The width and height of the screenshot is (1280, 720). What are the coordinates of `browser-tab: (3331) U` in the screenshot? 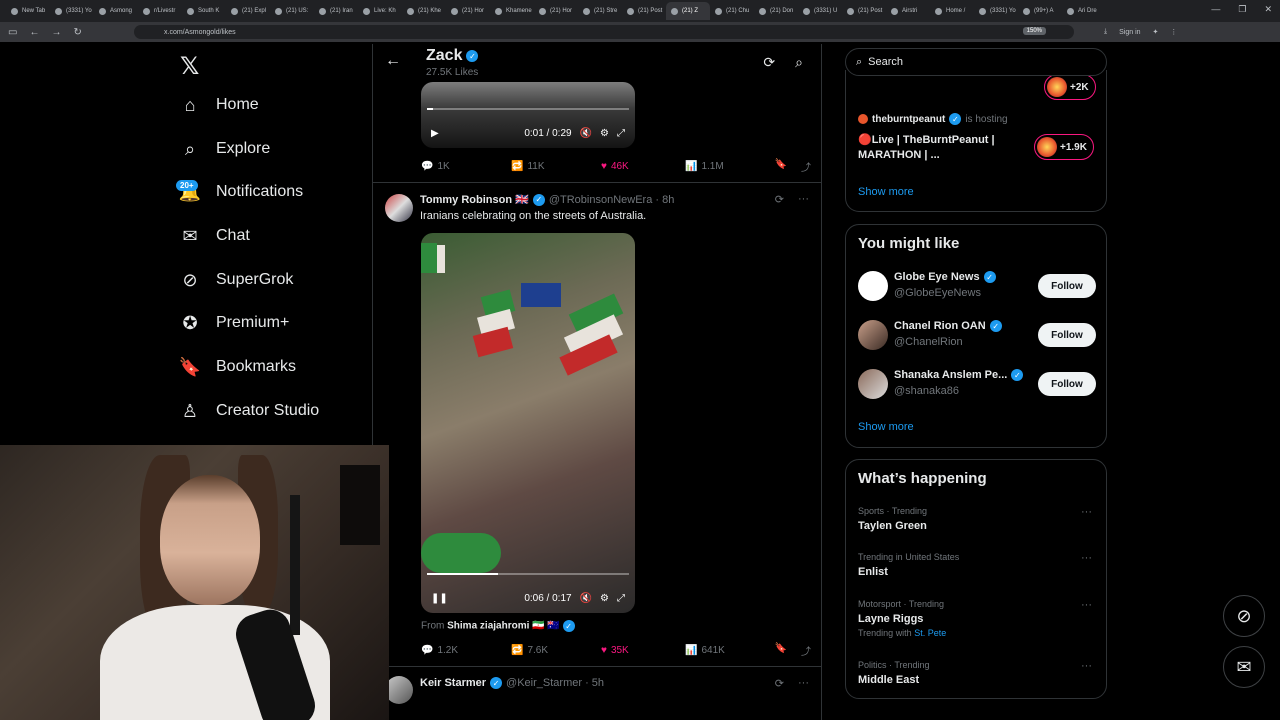 It's located at (820, 11).